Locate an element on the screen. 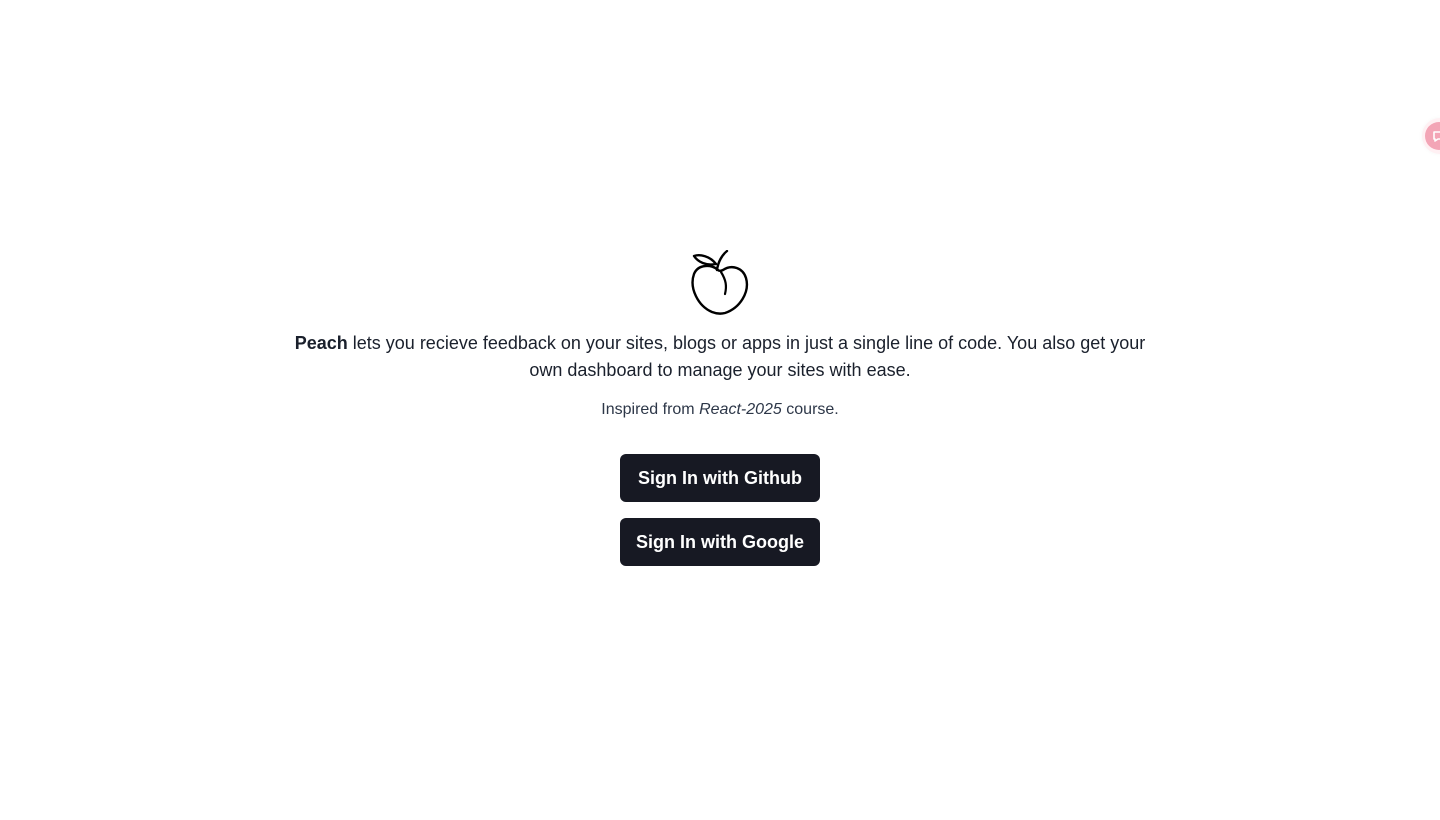 The image size is (1440, 820). feedback-icon is located at coordinates (1432, 136).